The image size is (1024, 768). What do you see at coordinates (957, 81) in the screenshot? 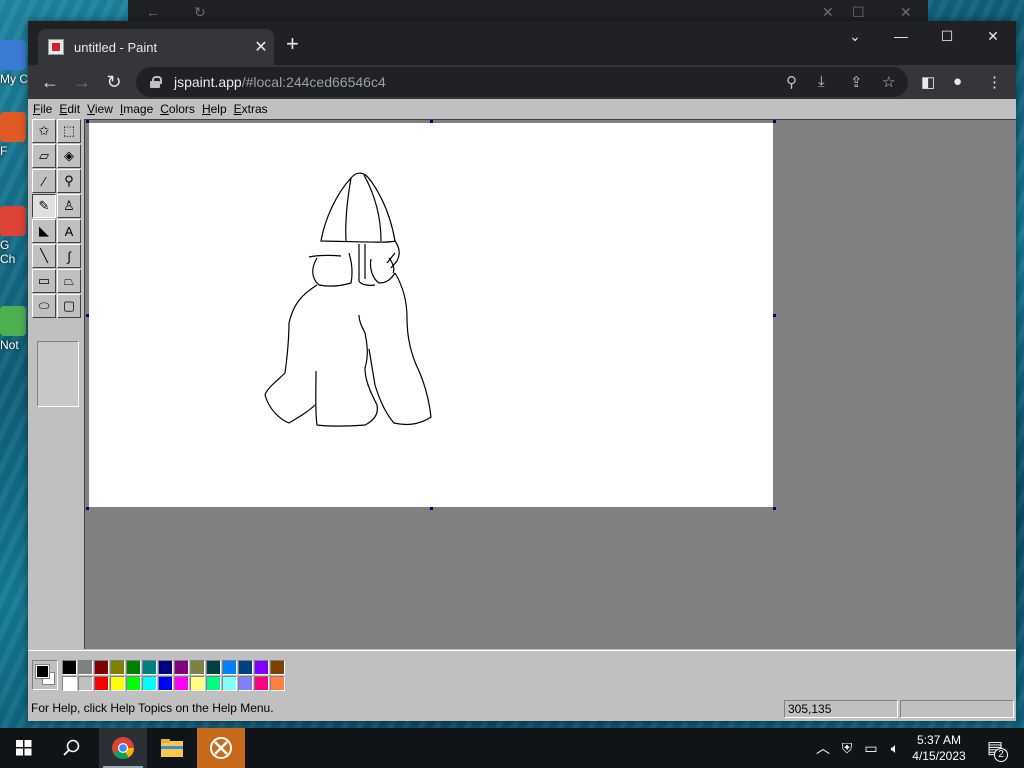
I see `profile-icon: ●` at bounding box center [957, 81].